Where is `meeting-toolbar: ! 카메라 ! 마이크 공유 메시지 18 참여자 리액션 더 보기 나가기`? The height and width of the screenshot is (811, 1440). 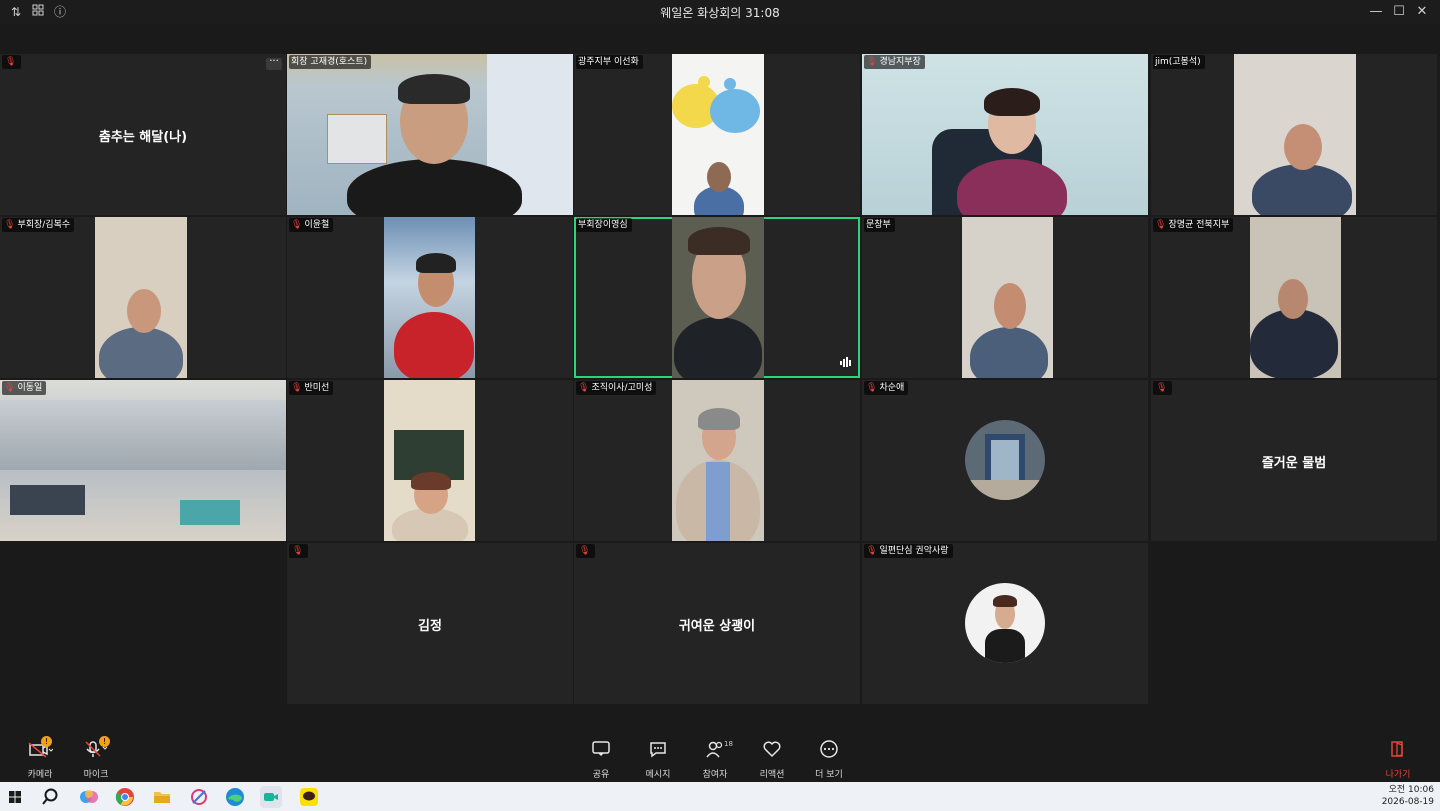
meeting-toolbar: ! 카메라 ! 마이크 공유 메시지 18 참여자 리액션 더 보기 나가기 is located at coordinates (720, 758).